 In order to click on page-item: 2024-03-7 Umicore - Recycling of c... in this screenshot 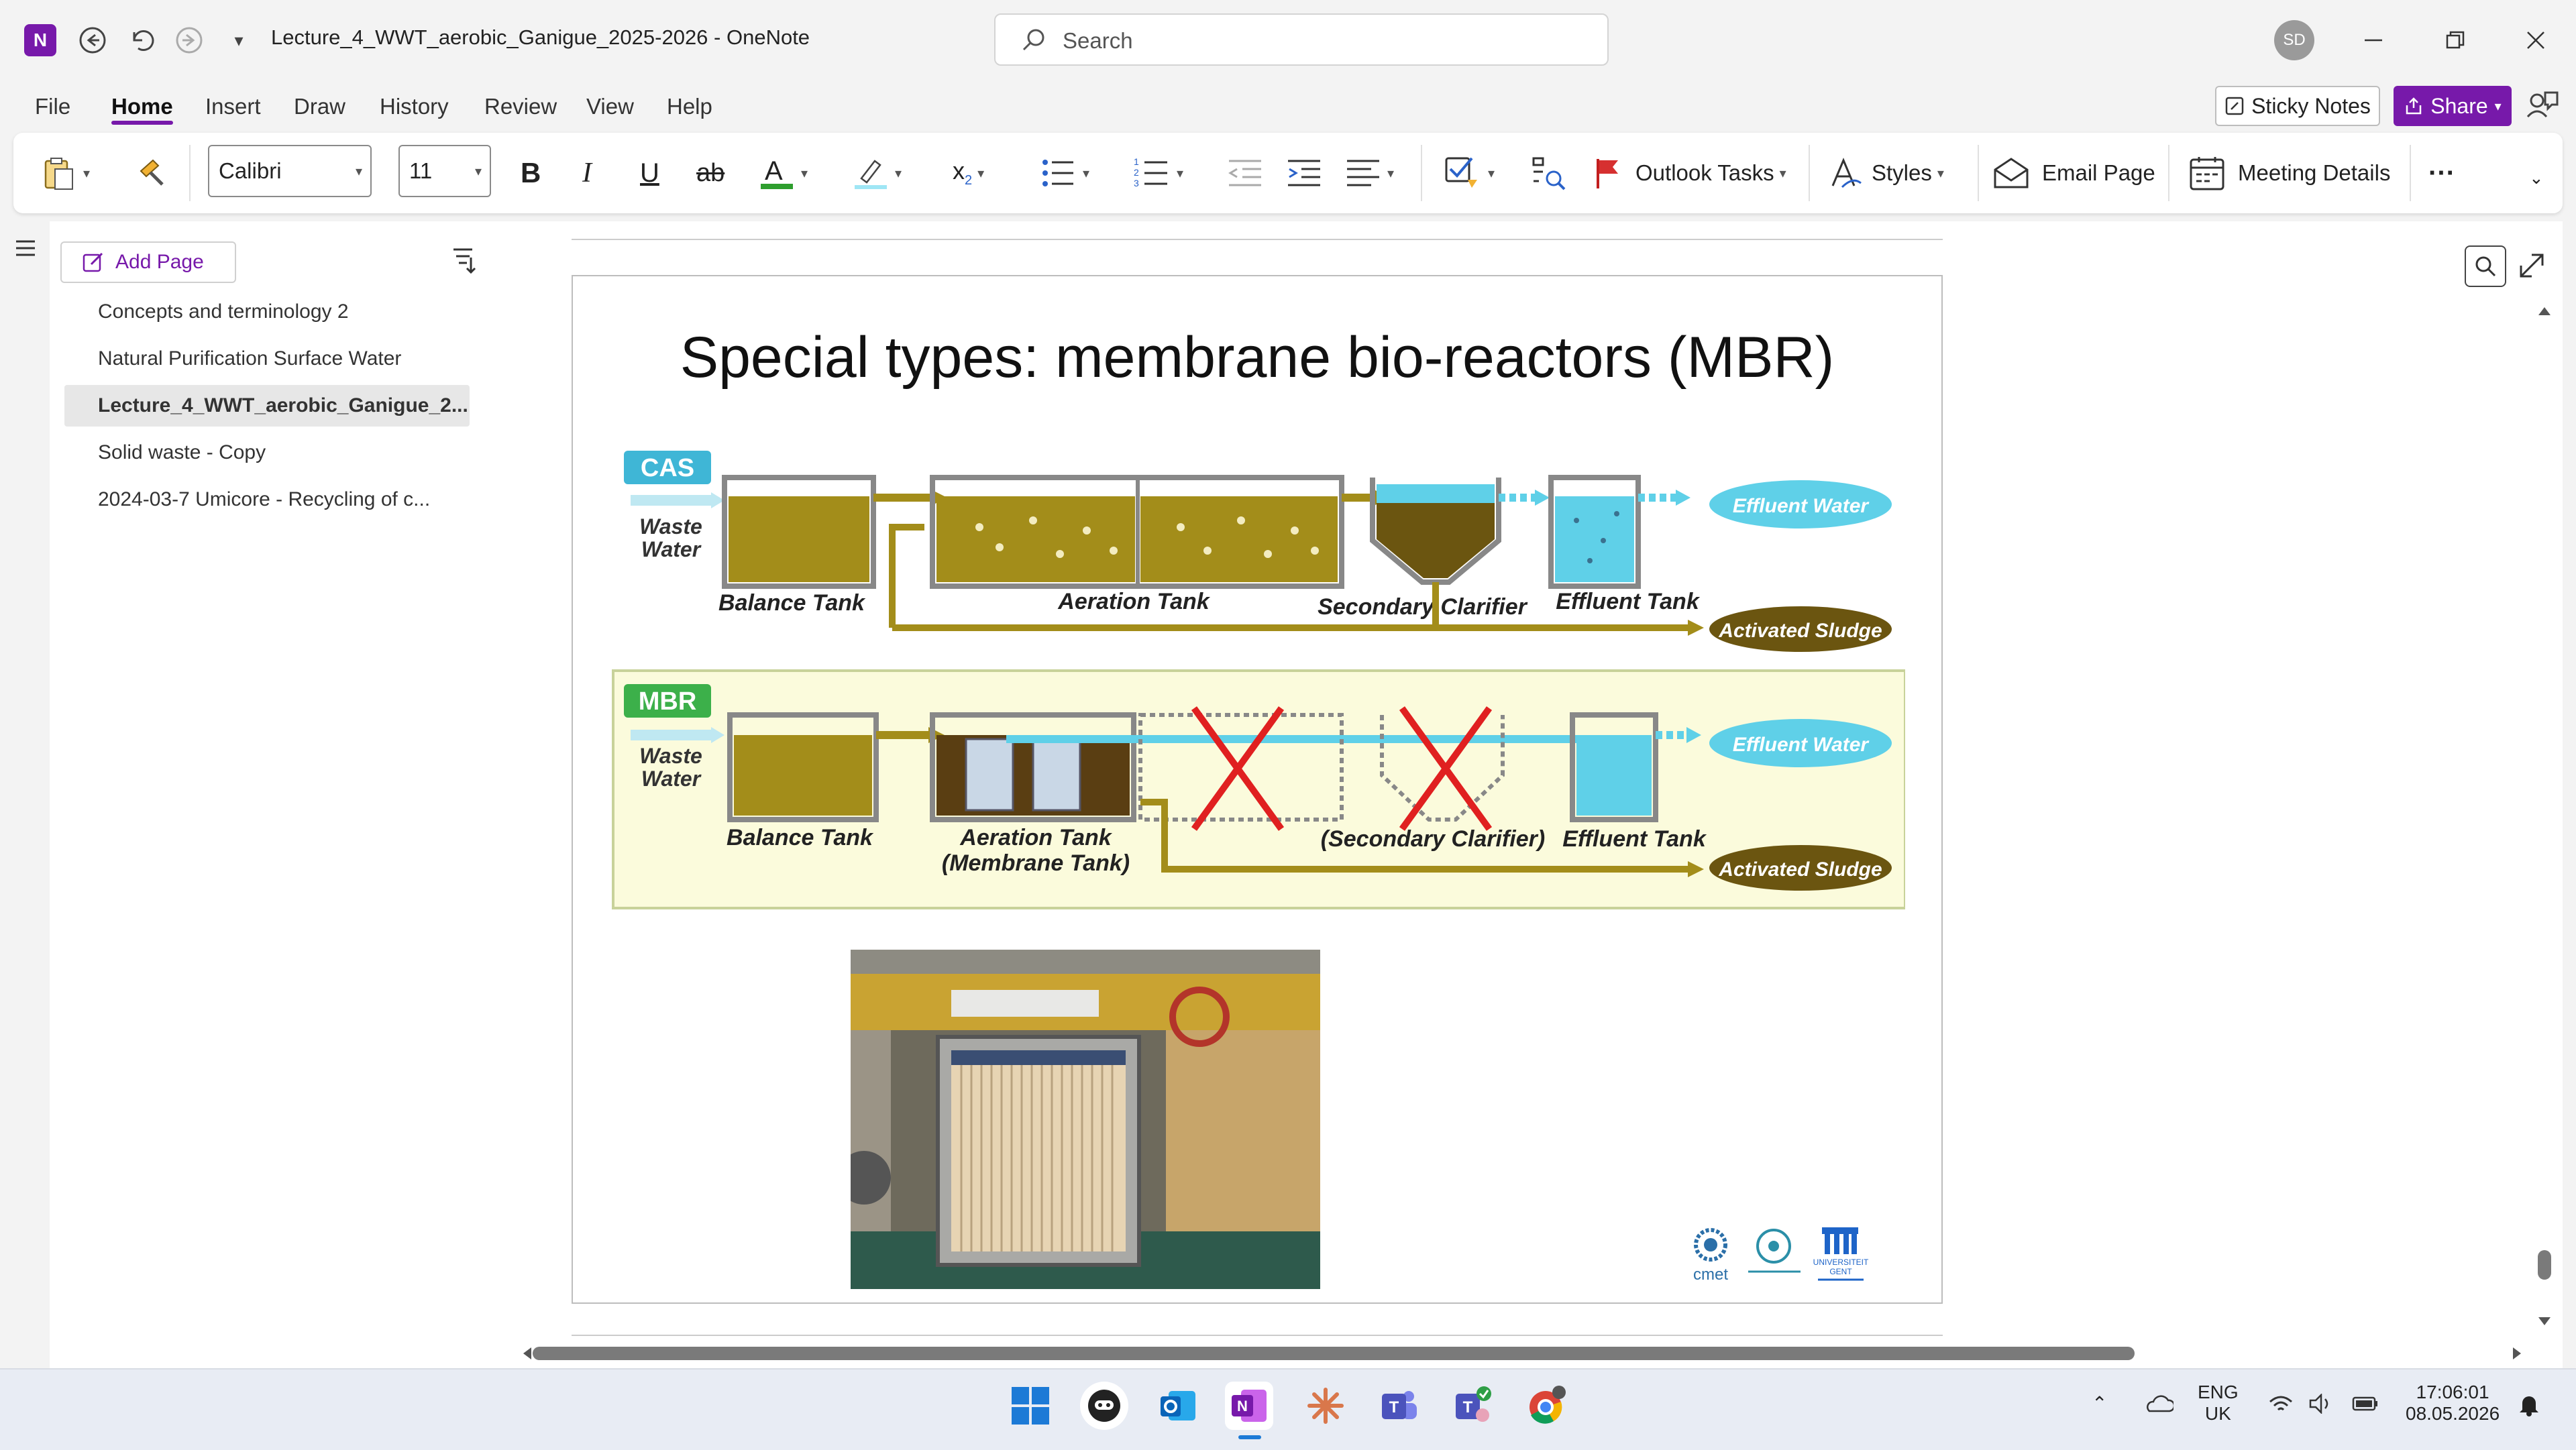, I will do `click(267, 499)`.